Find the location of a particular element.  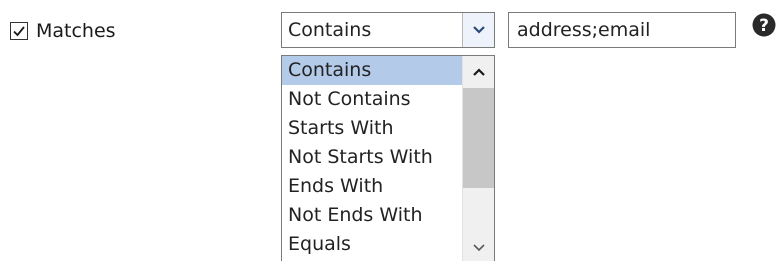

operator-dropdown-button is located at coordinates (478, 30).